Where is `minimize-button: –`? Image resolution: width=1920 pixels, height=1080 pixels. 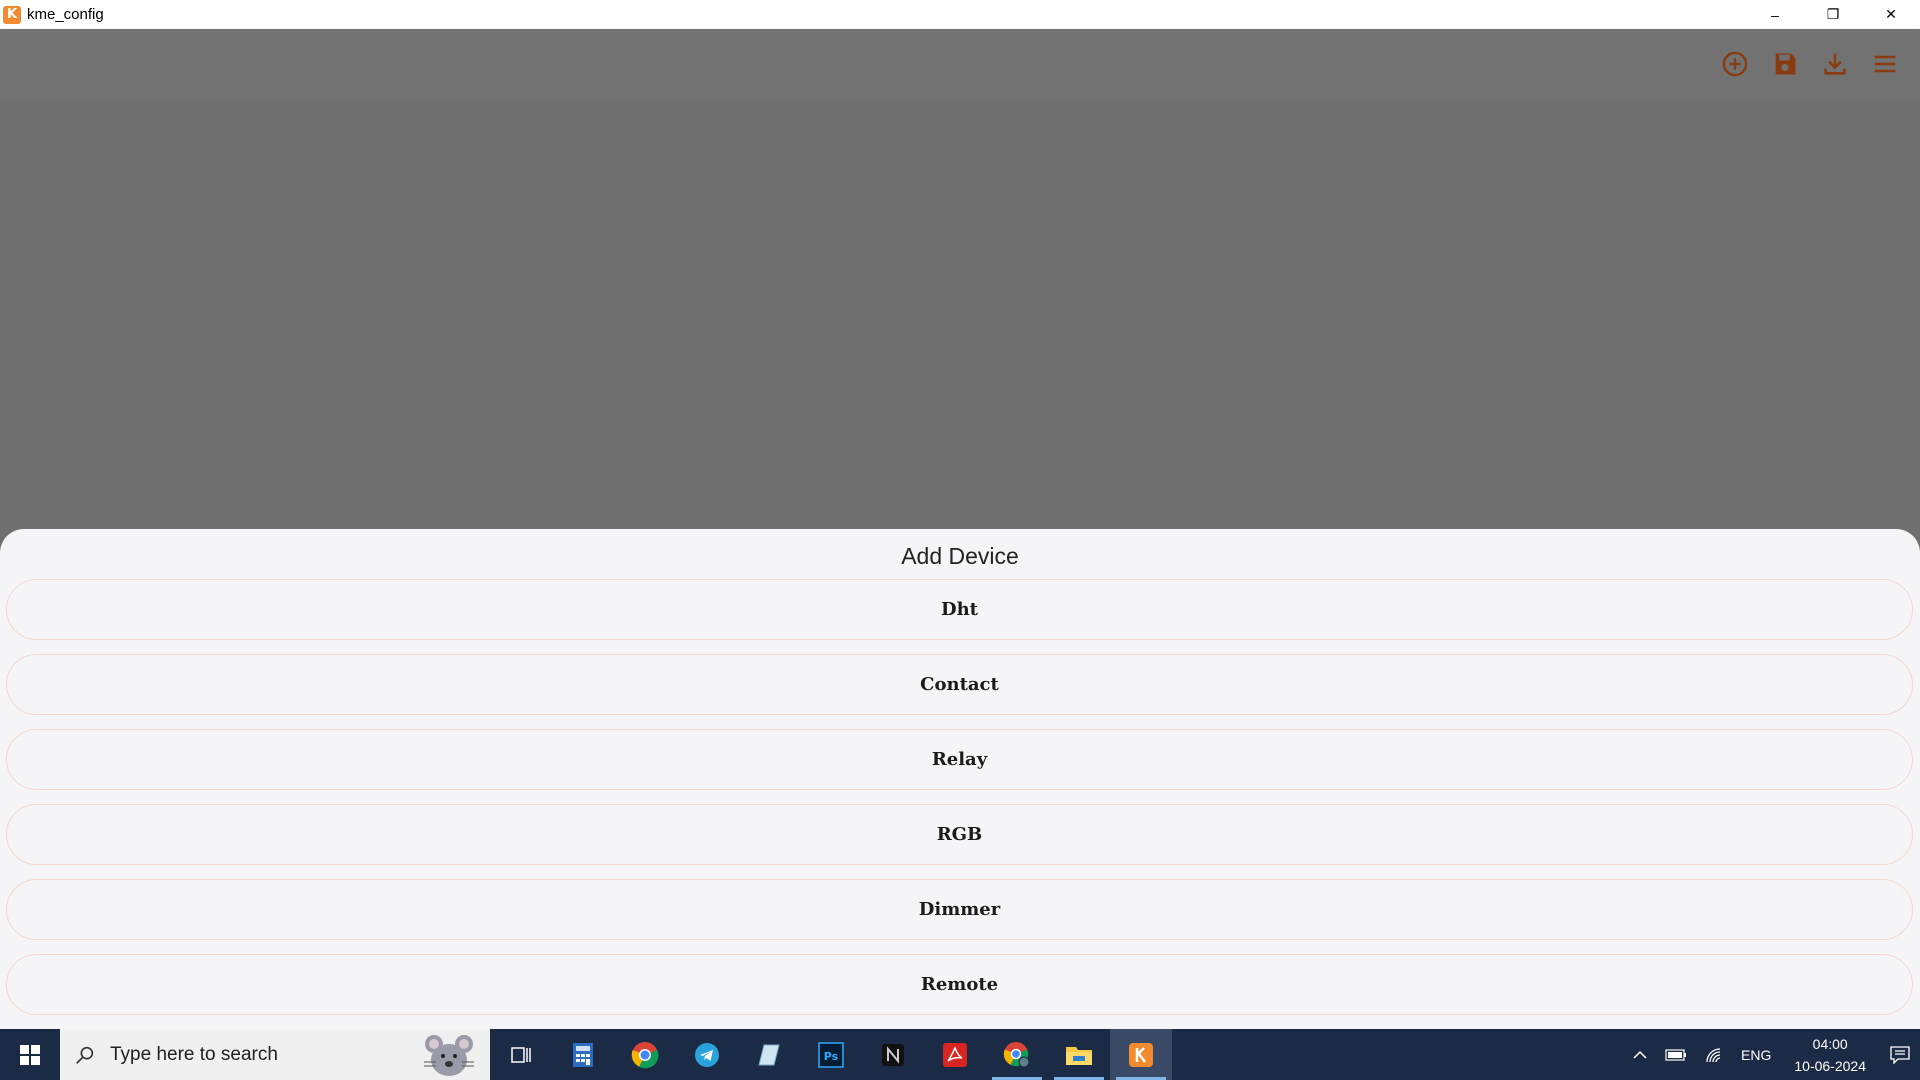 minimize-button: – is located at coordinates (1775, 14).